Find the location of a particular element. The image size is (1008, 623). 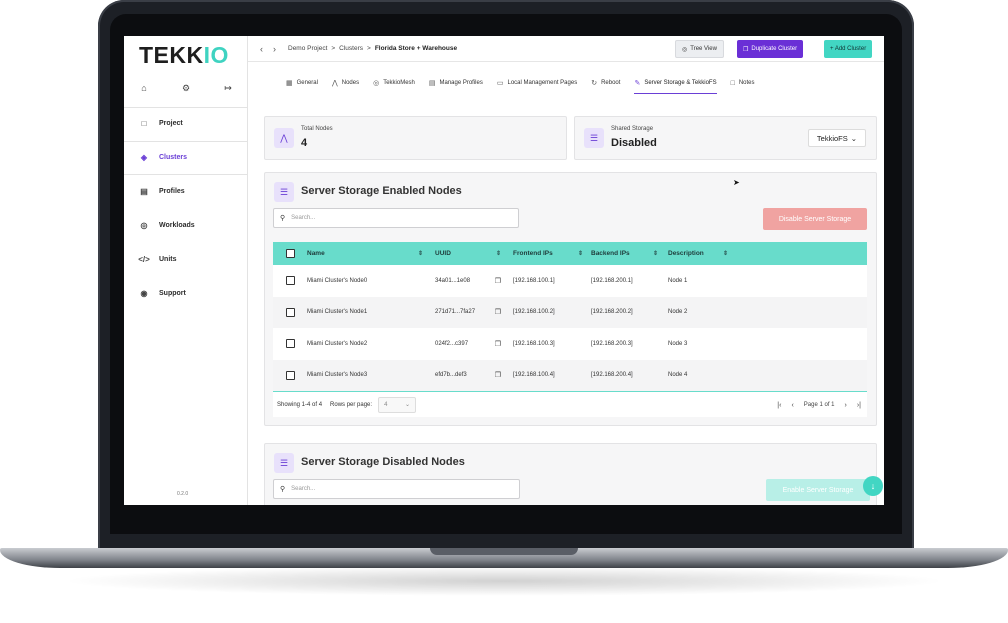

node-uuid: efd7b...def3 is located at coordinates (451, 375).